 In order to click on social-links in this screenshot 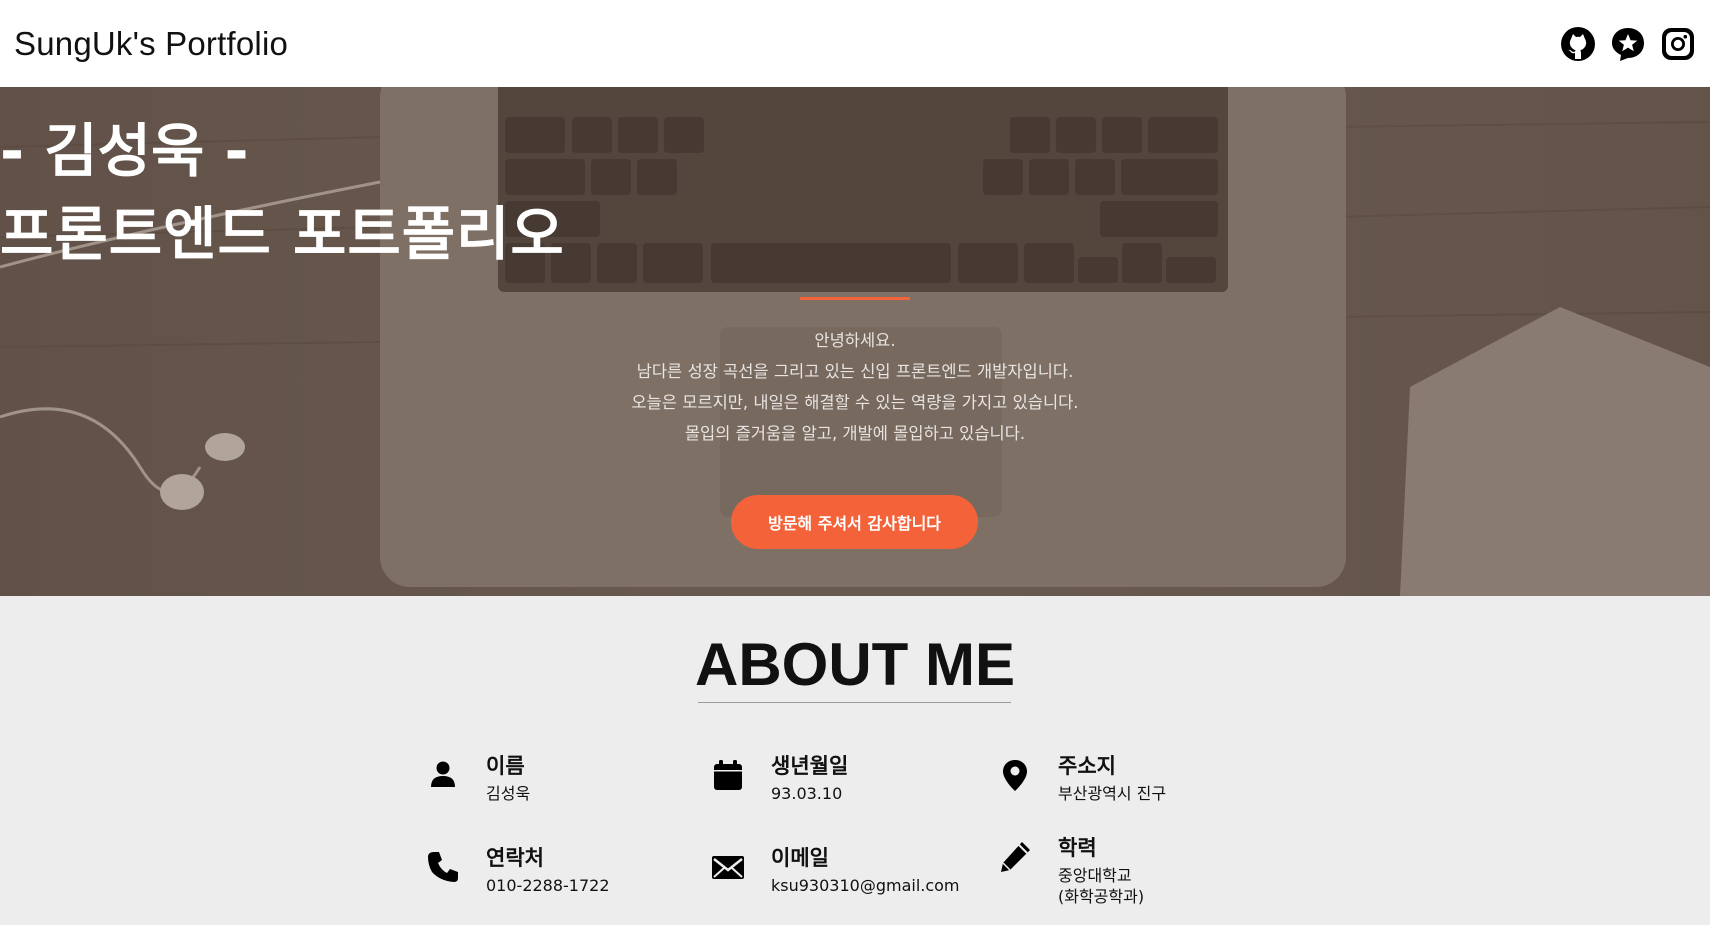, I will do `click(1628, 44)`.